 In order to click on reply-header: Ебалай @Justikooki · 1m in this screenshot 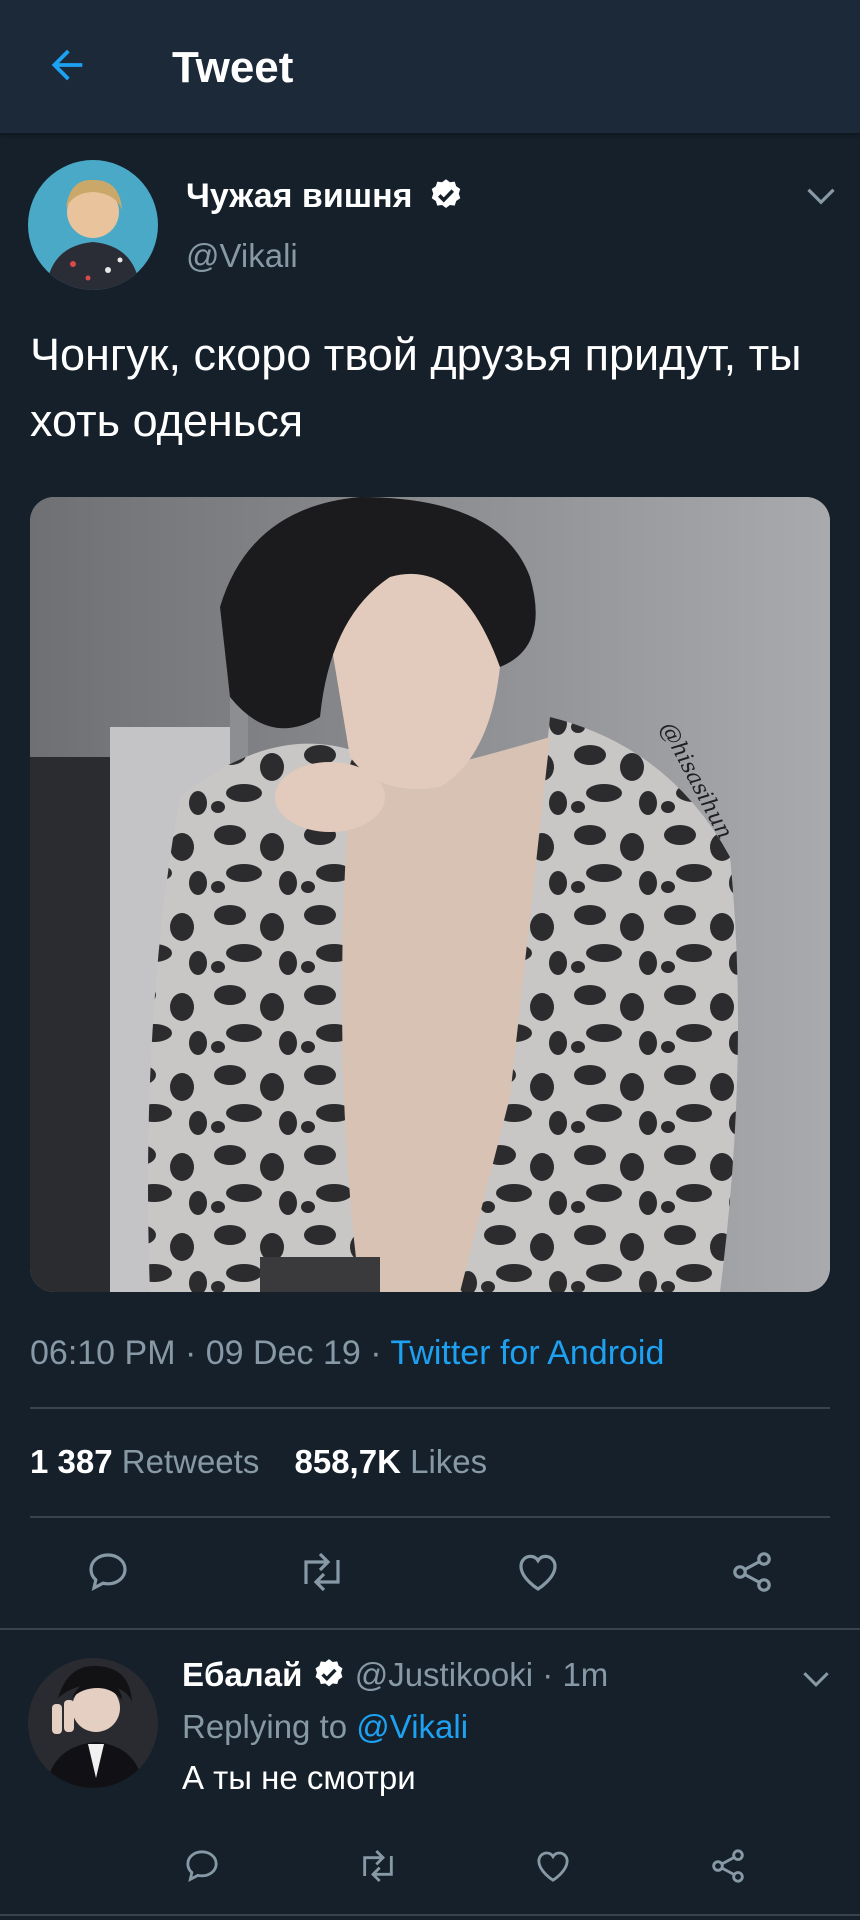, I will do `click(395, 1675)`.